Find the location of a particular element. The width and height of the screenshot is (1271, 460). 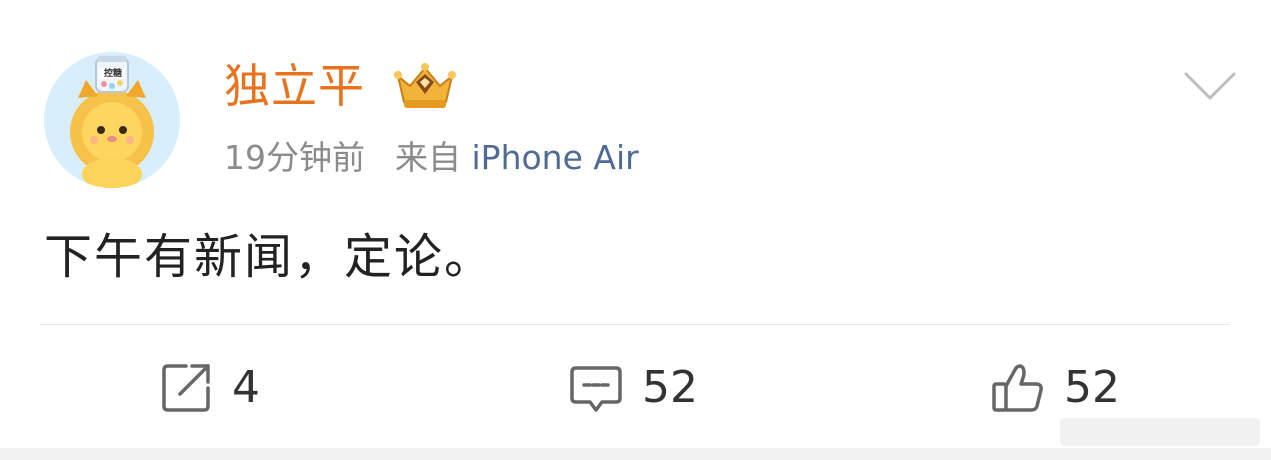

vip-crown-icon is located at coordinates (425, 86).